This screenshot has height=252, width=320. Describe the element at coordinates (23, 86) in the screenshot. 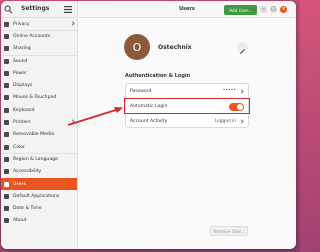

I see `sidebar-item-label: Displays` at that location.